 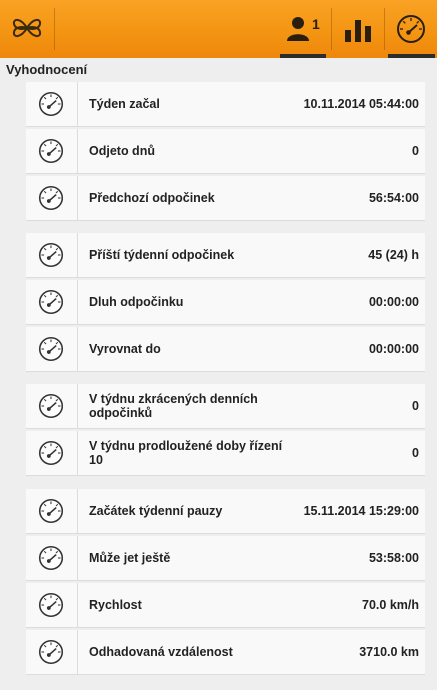 What do you see at coordinates (393, 255) in the screenshot?
I see `row-value: 45 (24) h` at bounding box center [393, 255].